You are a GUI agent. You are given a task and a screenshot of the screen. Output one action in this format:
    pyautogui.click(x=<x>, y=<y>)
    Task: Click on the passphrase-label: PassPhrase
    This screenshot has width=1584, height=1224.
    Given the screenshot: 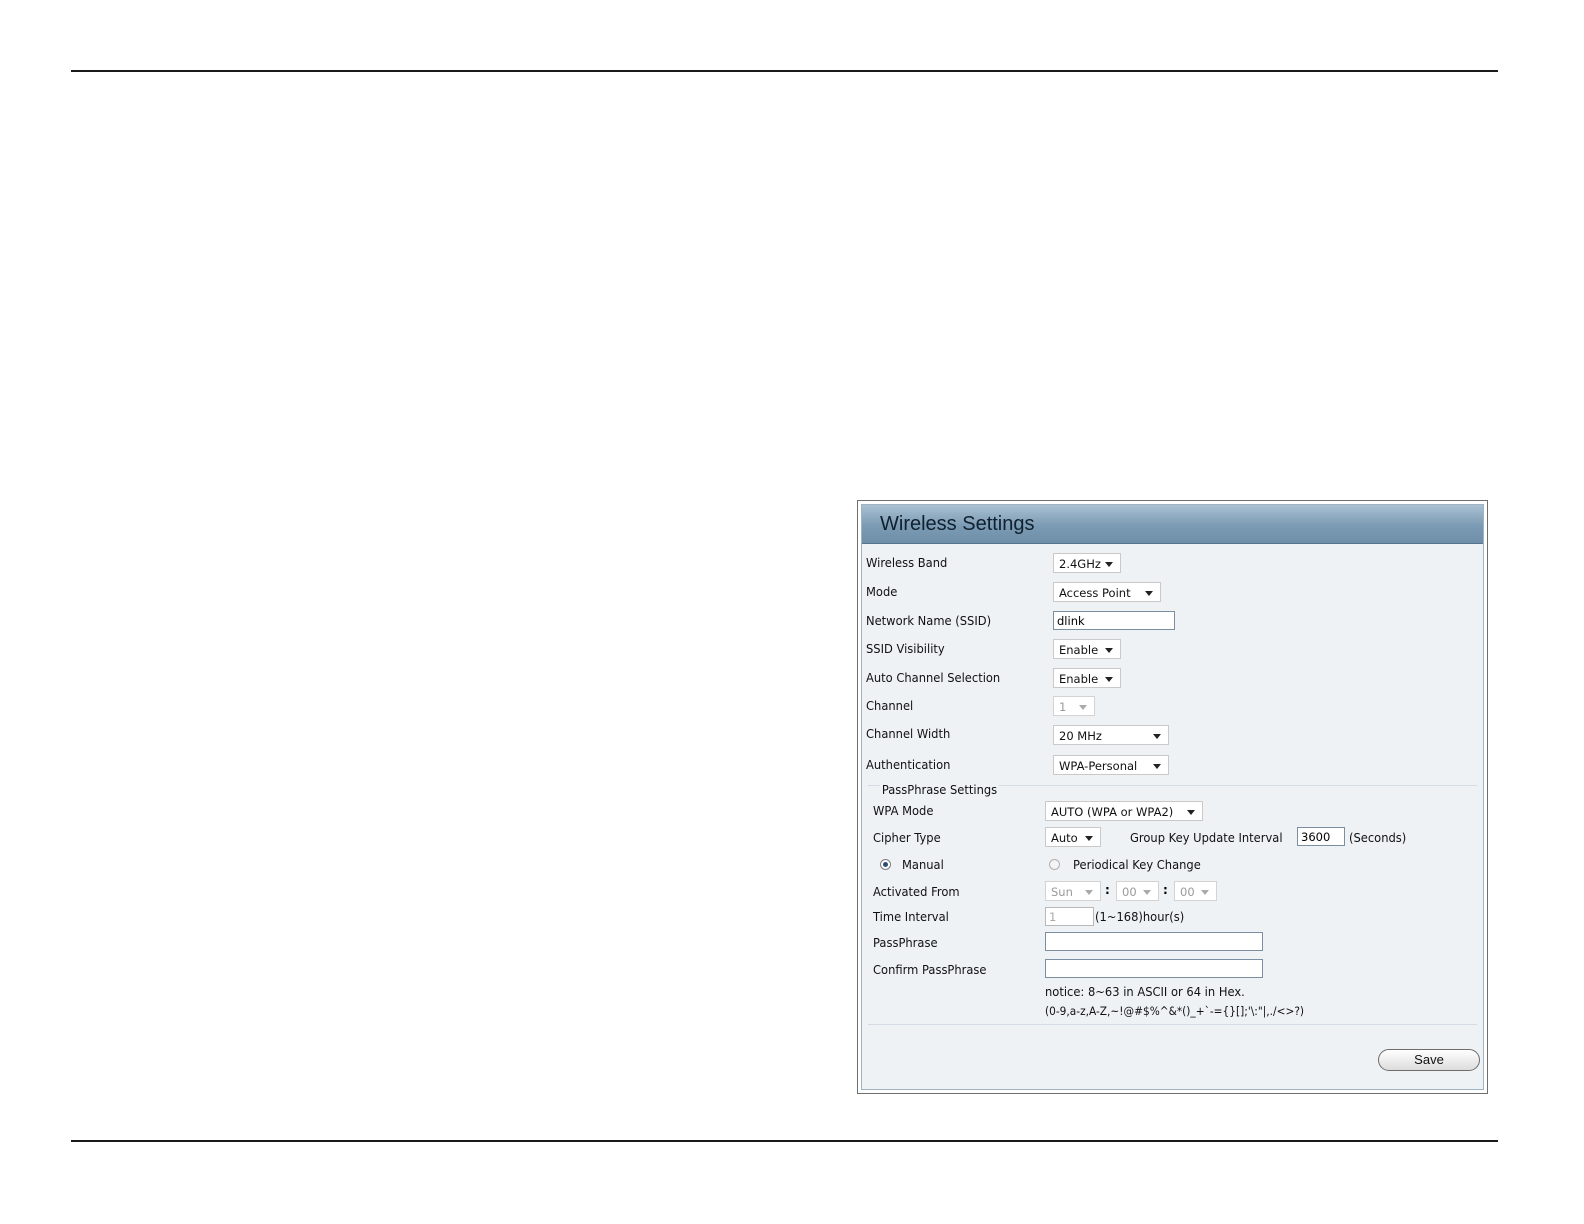 What is the action you would take?
    pyautogui.click(x=905, y=942)
    